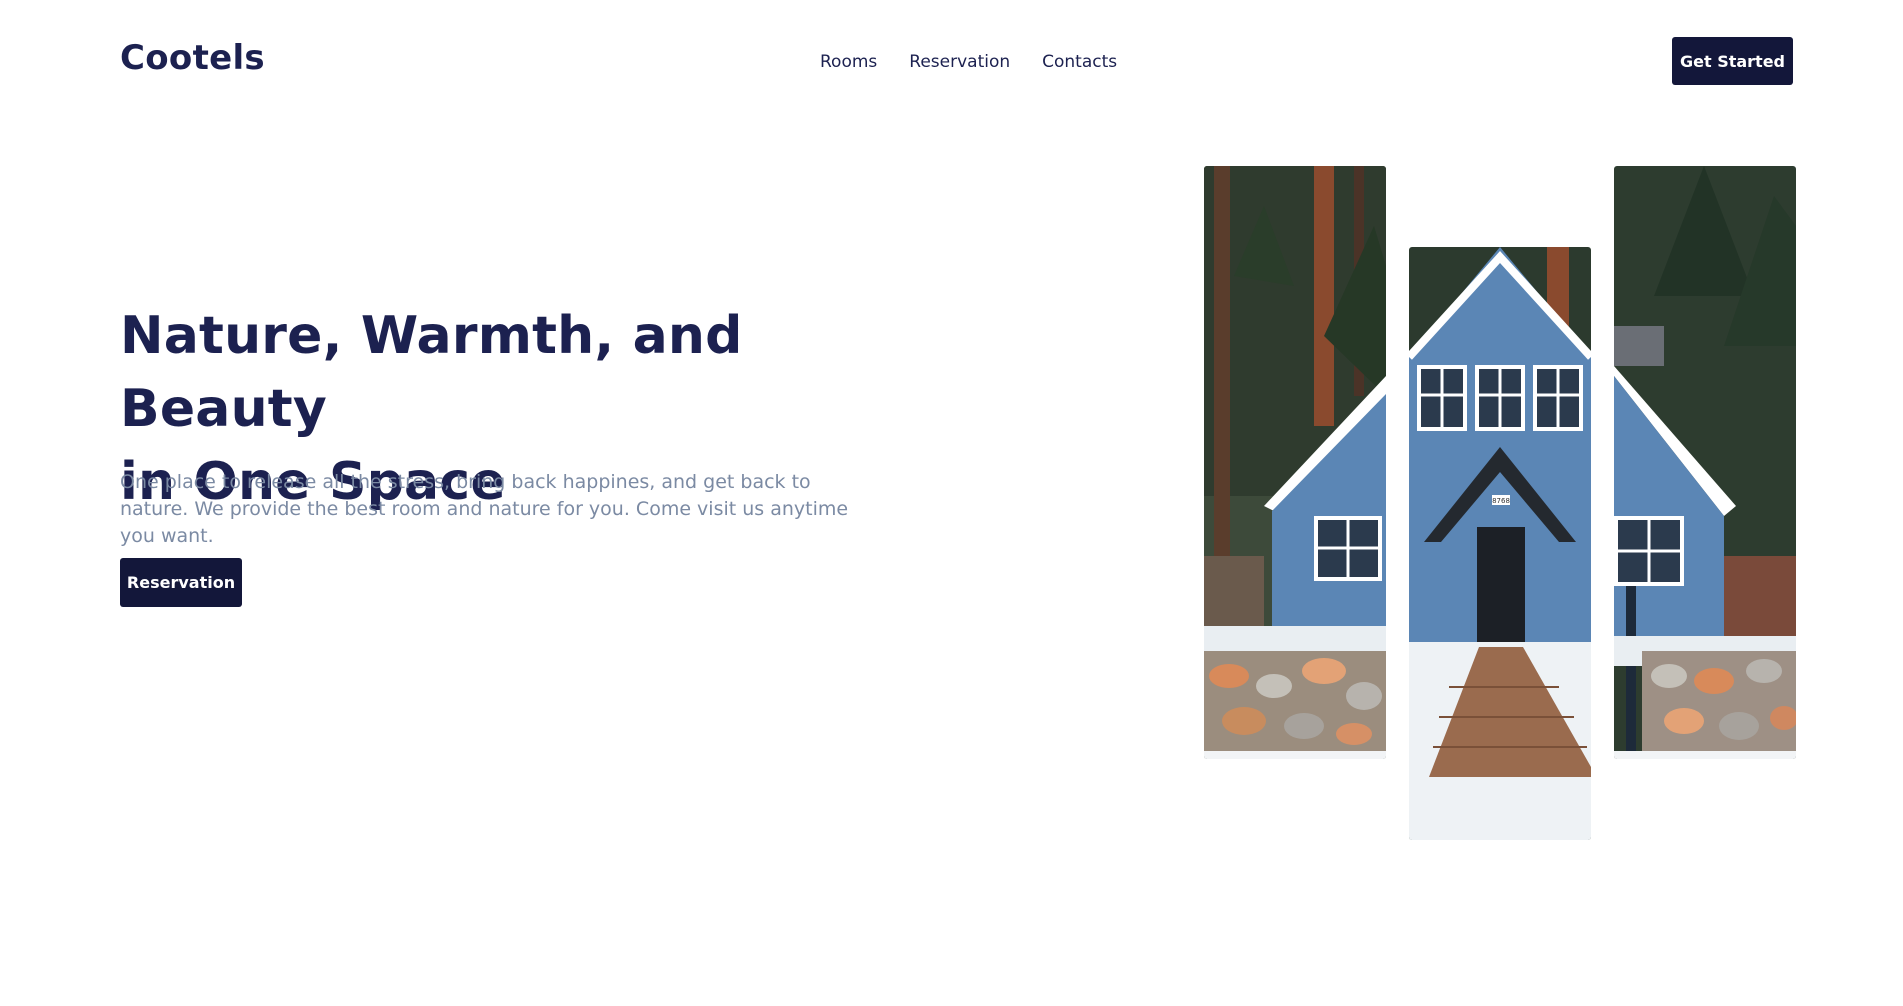 This screenshot has width=1903, height=1006. Describe the element at coordinates (1295, 462) in the screenshot. I see `cabin-photo-left` at that location.